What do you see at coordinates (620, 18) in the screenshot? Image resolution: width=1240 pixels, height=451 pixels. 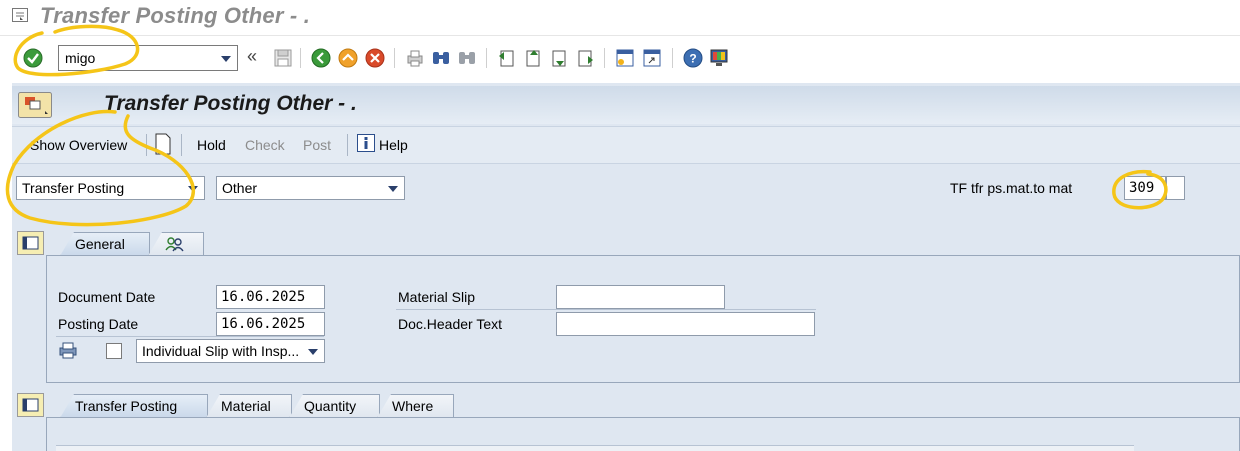 I see `window-title-bar: Transfer Posting Other - .` at bounding box center [620, 18].